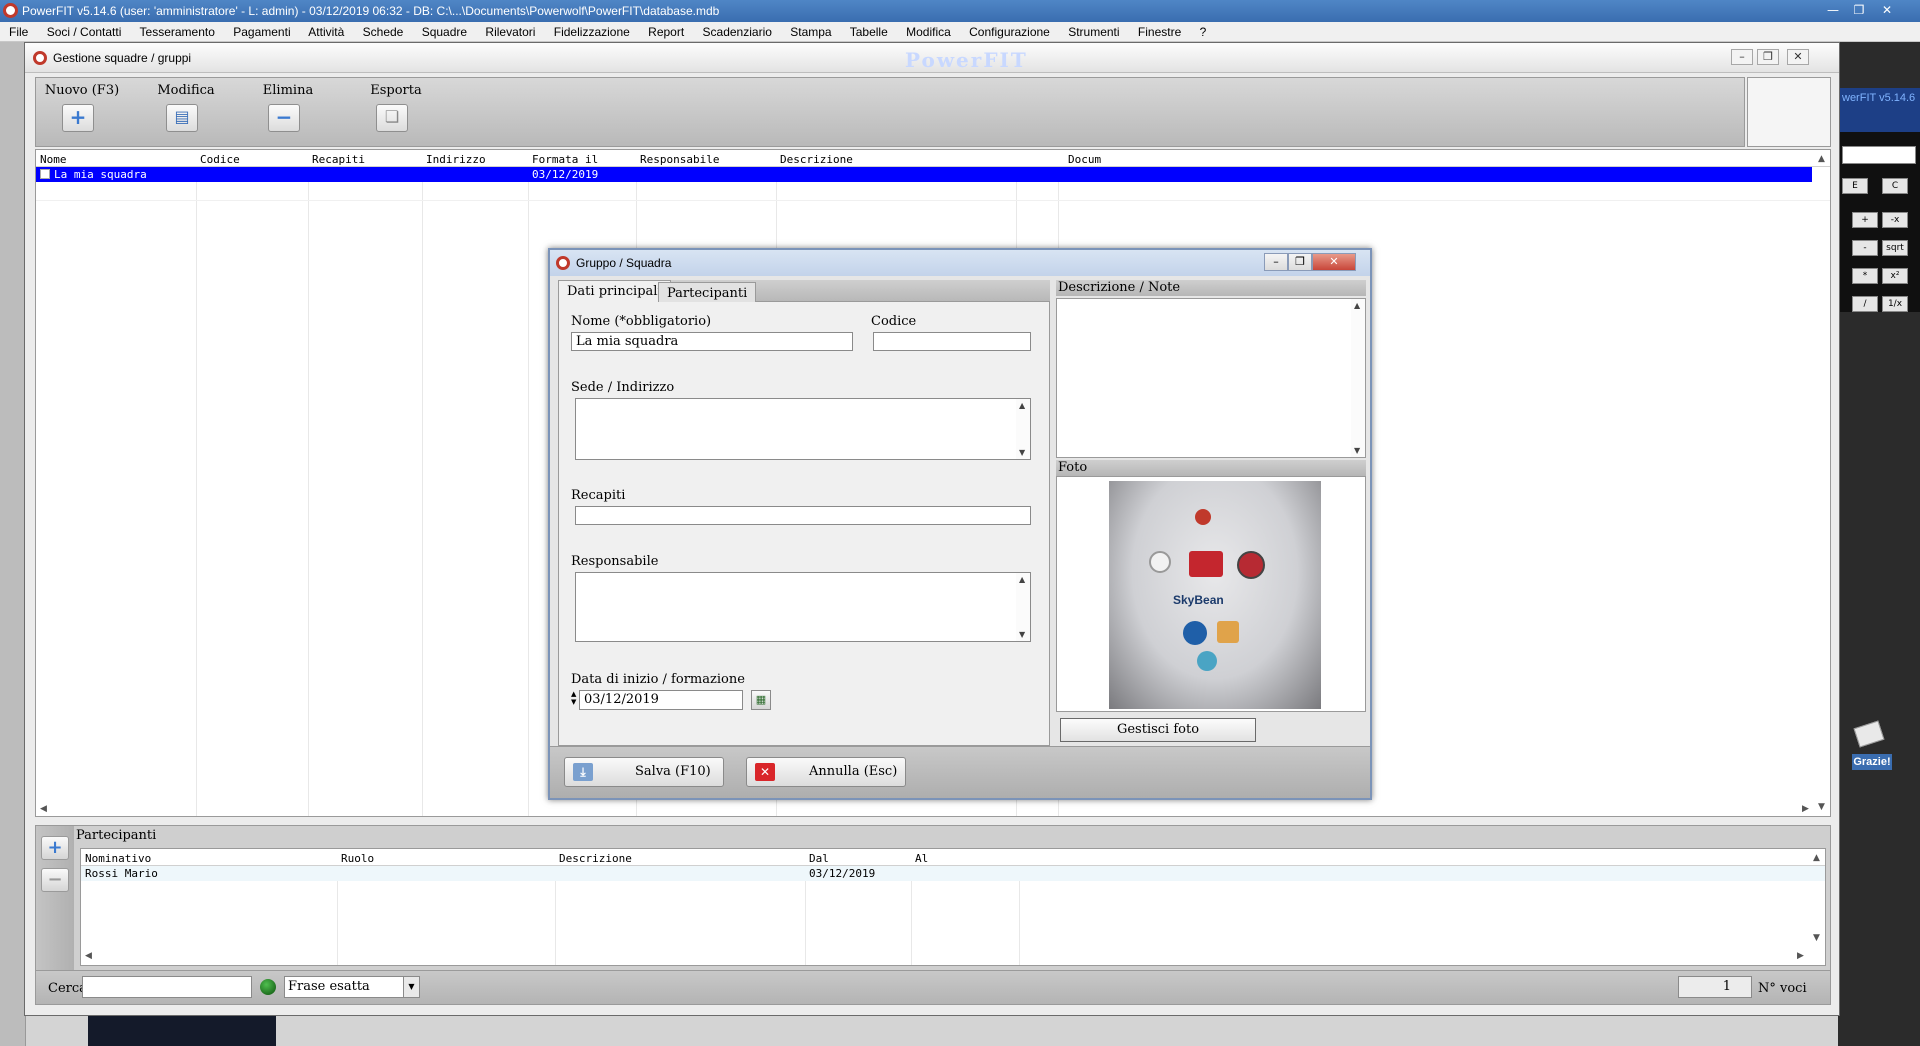 The width and height of the screenshot is (1920, 1046). What do you see at coordinates (118, 858) in the screenshot?
I see `column-header-nominativo: Nominativo` at bounding box center [118, 858].